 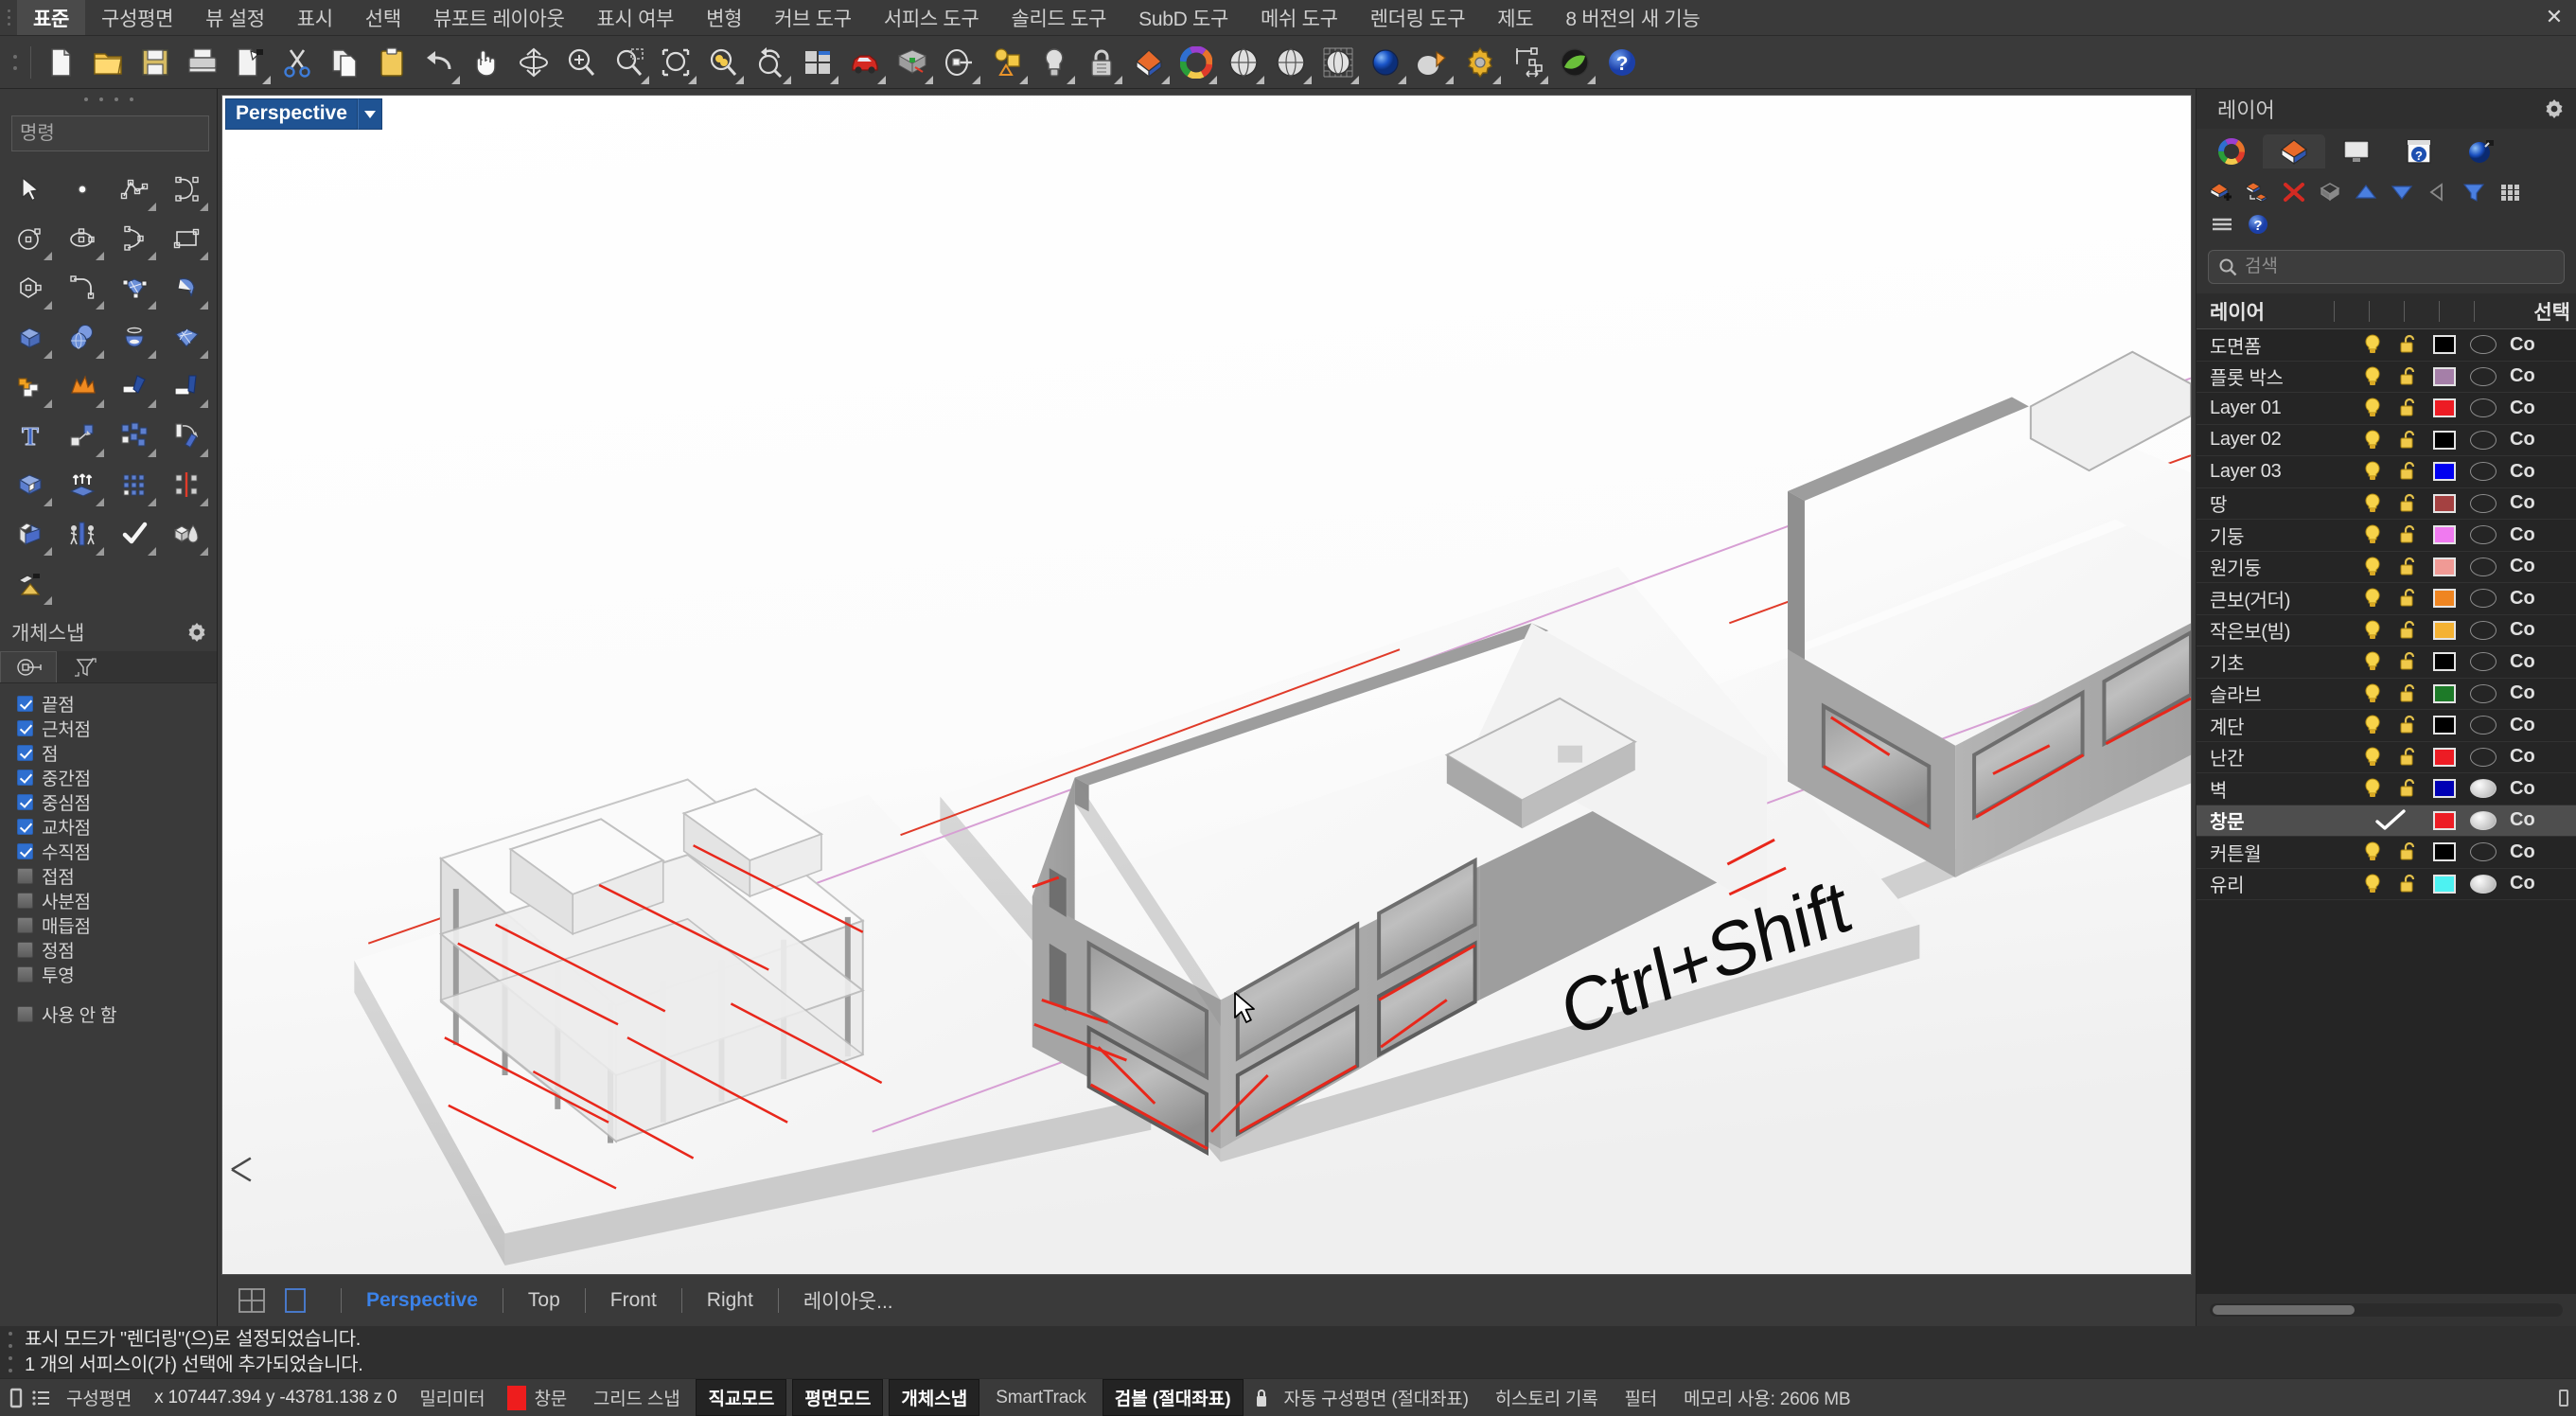 I want to click on surface-grid-icon, so click(x=186, y=337).